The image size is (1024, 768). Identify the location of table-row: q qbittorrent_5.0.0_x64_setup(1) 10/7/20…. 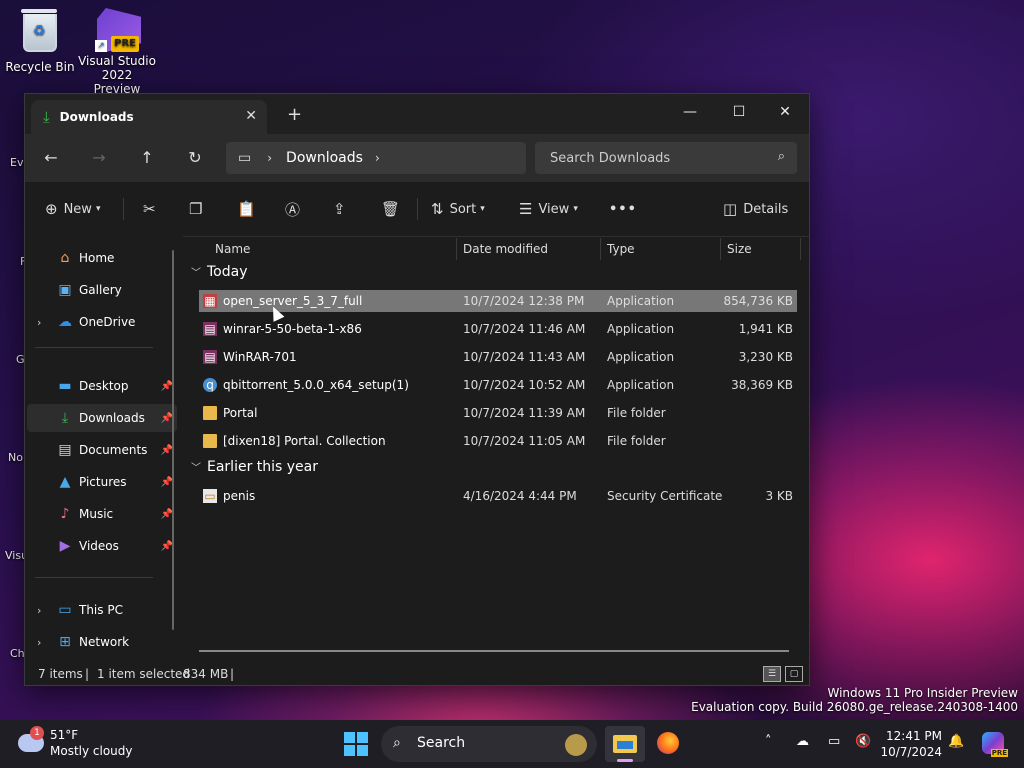
(498, 385).